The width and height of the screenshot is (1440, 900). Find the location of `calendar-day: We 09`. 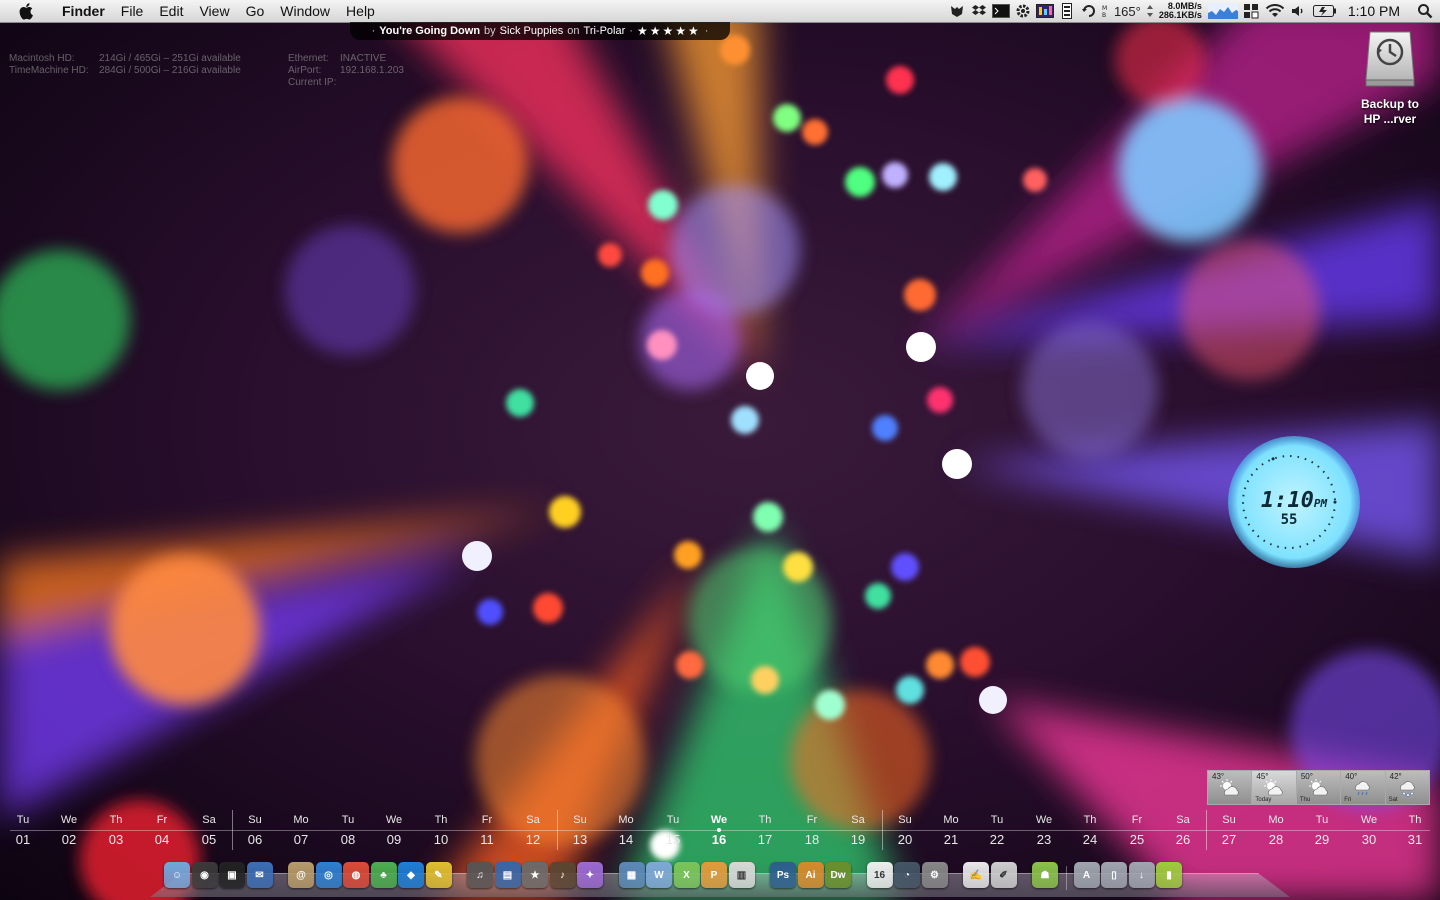

calendar-day: We 09 is located at coordinates (394, 827).